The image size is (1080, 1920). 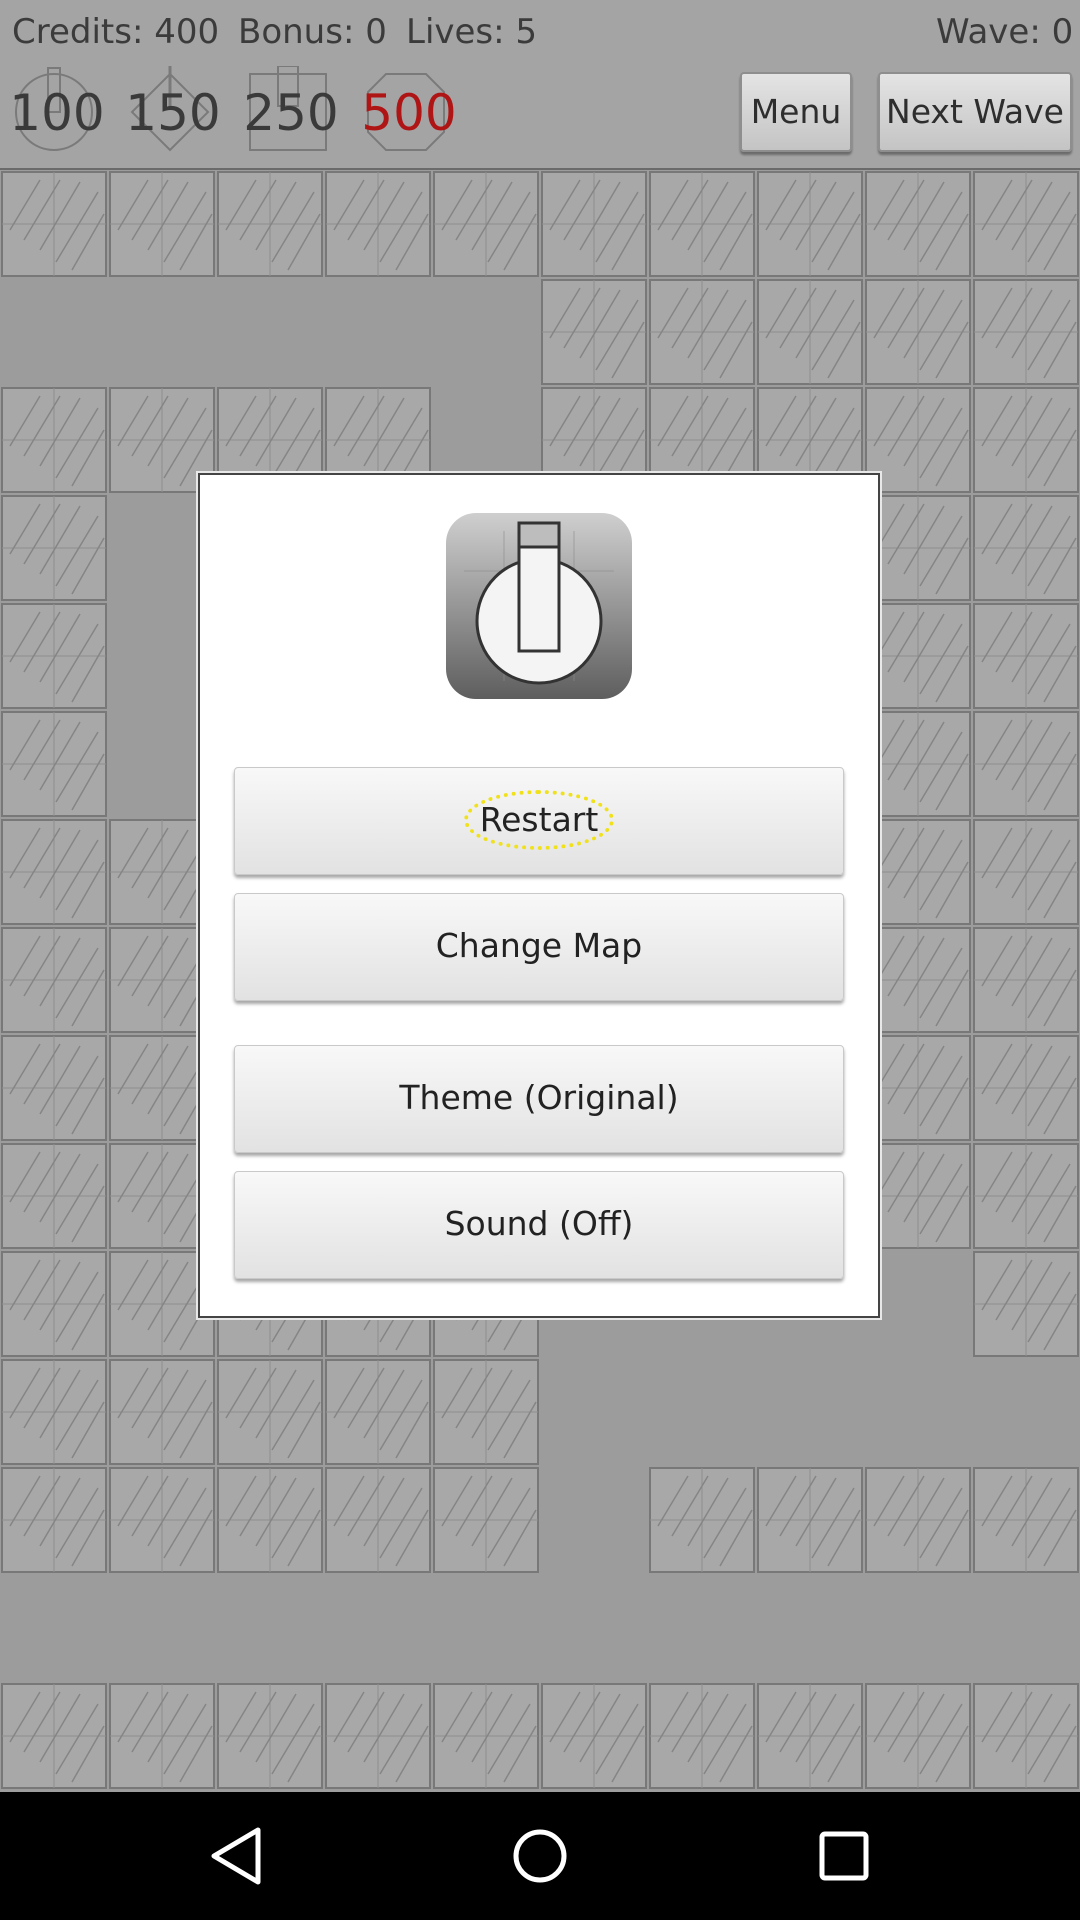 What do you see at coordinates (844, 1856) in the screenshot?
I see `recents-icon` at bounding box center [844, 1856].